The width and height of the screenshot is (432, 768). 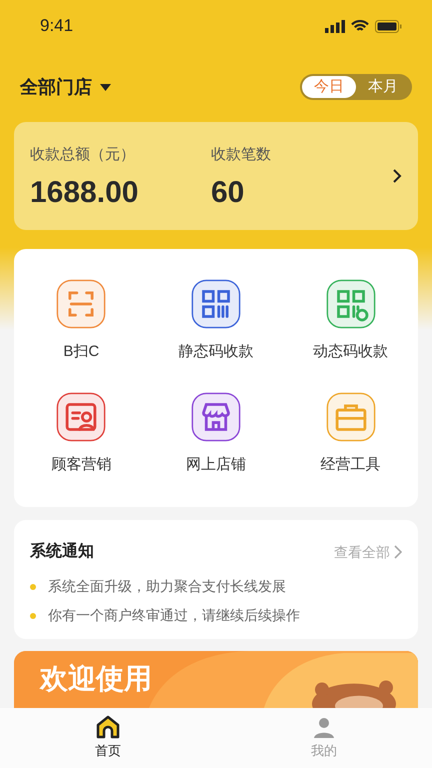 What do you see at coordinates (105, 87) in the screenshot?
I see `caret-icon` at bounding box center [105, 87].